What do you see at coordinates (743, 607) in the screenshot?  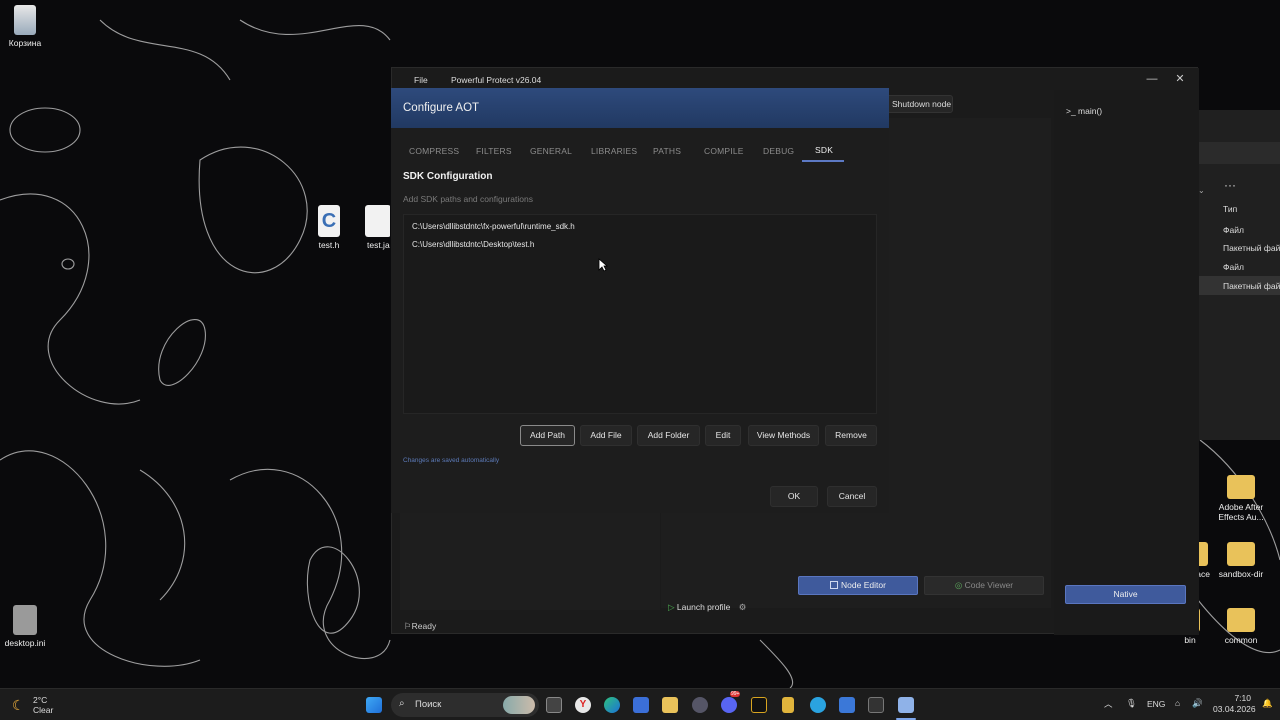 I see `gear-icon: ⚙` at bounding box center [743, 607].